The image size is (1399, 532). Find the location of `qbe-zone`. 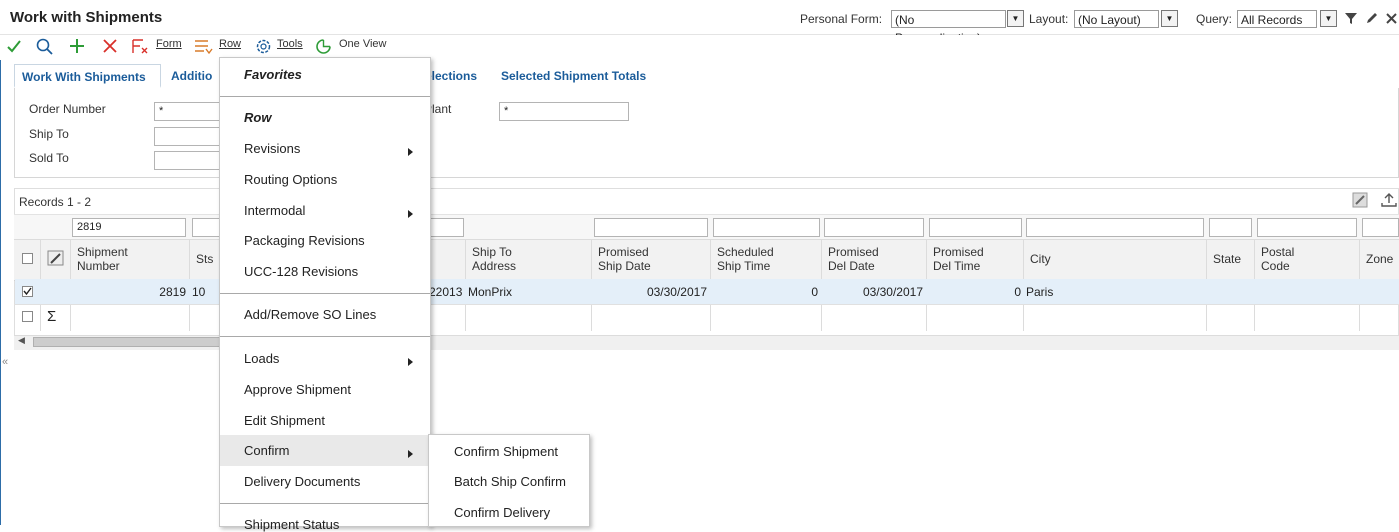

qbe-zone is located at coordinates (1380, 227).